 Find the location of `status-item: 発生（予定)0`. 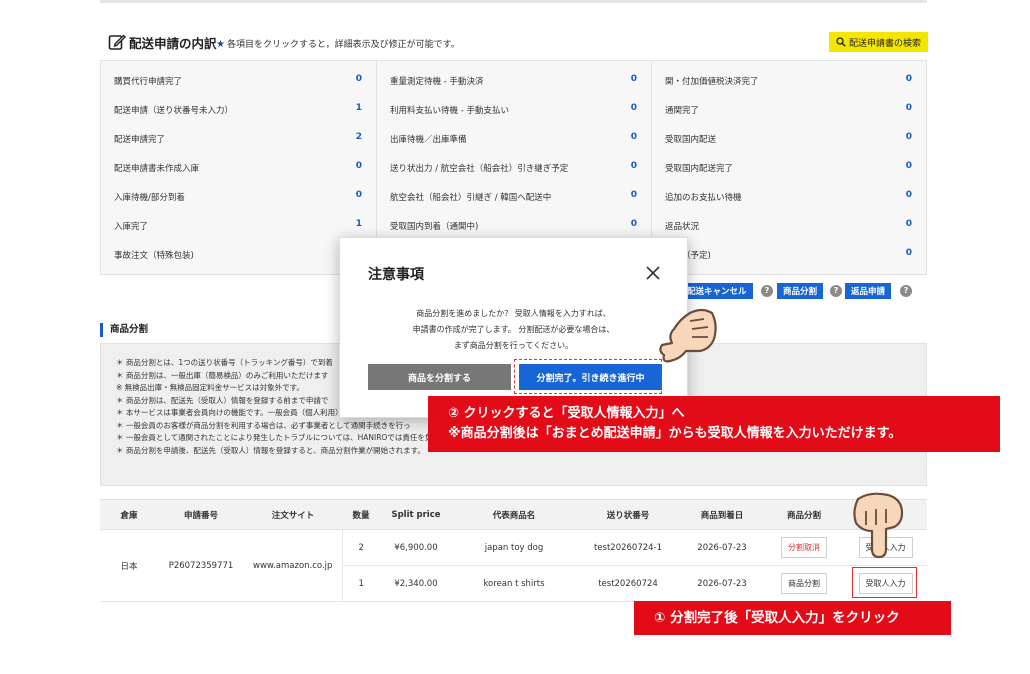

status-item: 発生（予定)0 is located at coordinates (788, 255).